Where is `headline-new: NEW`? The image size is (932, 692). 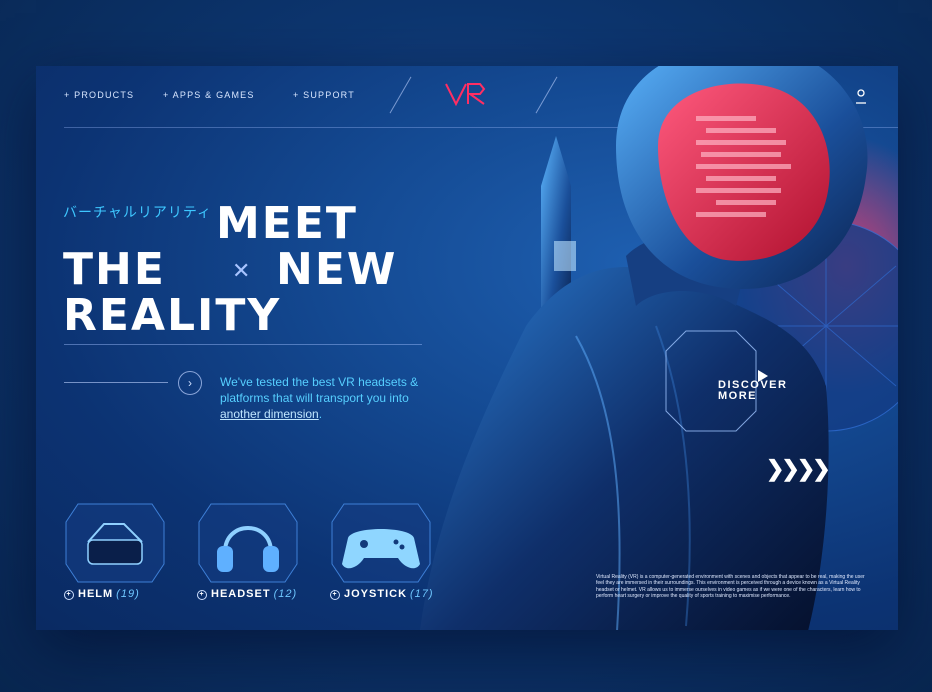 headline-new: NEW is located at coordinates (337, 269).